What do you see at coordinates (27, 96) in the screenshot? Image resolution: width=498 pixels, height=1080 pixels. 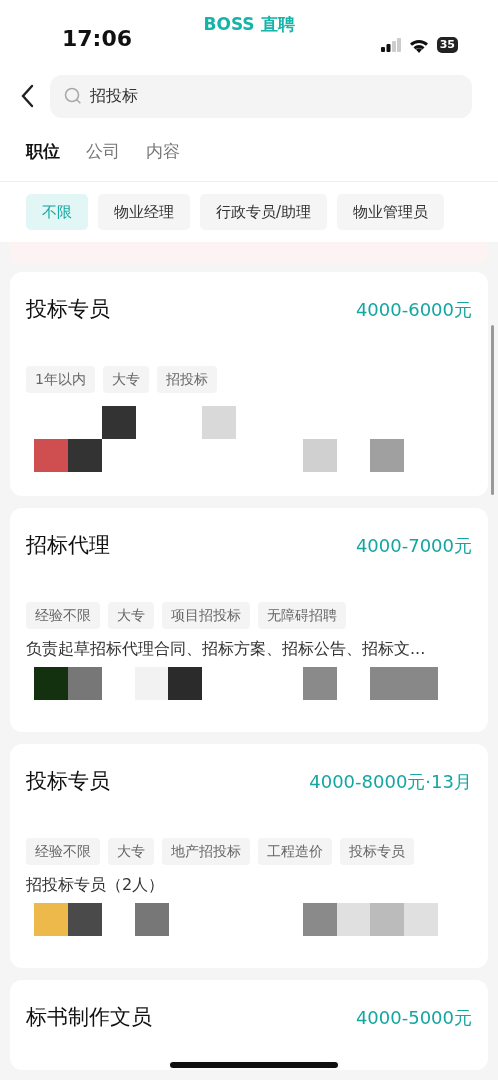 I see `back-icon` at bounding box center [27, 96].